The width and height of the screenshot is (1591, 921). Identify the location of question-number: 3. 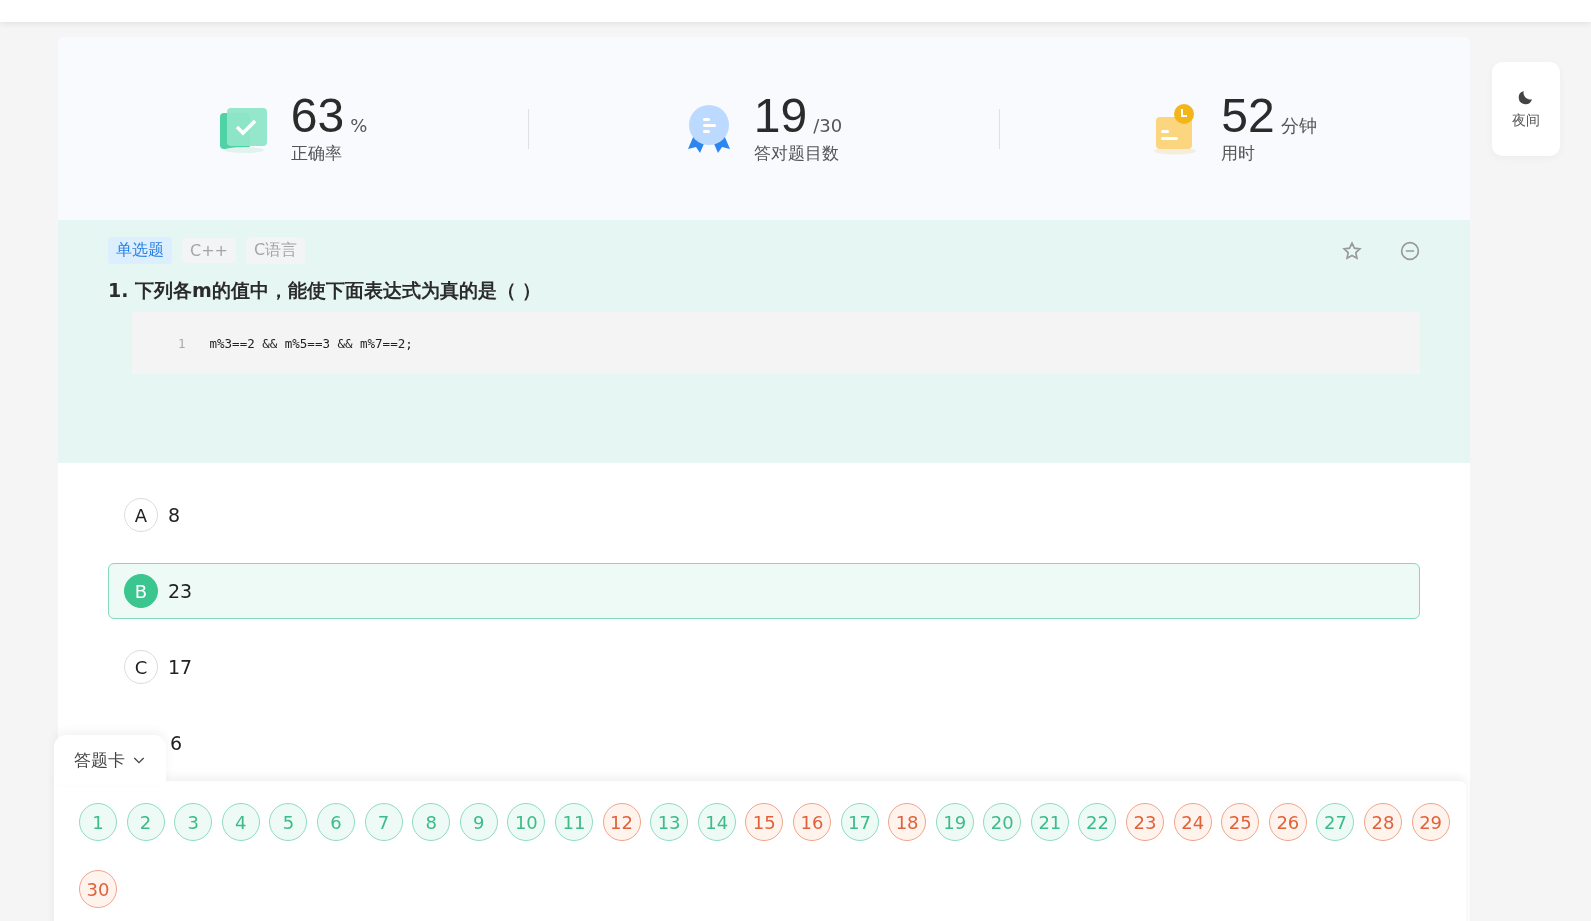
(193, 822).